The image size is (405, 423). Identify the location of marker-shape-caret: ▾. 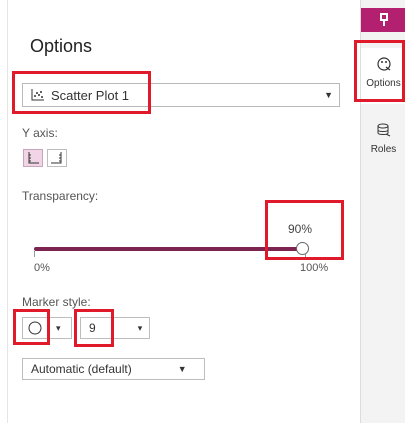
(58, 327).